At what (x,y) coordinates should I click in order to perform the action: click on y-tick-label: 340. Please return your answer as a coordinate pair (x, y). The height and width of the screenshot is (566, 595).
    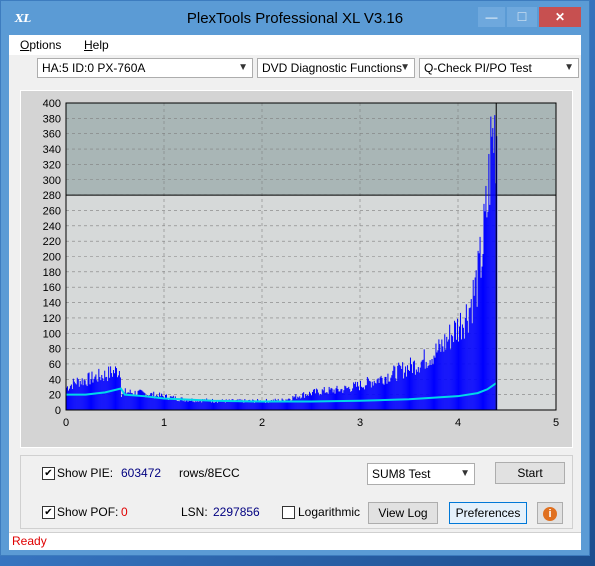
    Looking at the image, I should click on (52, 150).